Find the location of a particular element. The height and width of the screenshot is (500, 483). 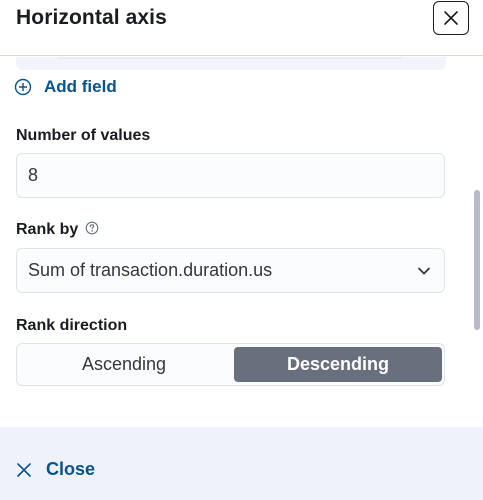

rank-by-select: Sum of transaction.duration.us is located at coordinates (230, 270).